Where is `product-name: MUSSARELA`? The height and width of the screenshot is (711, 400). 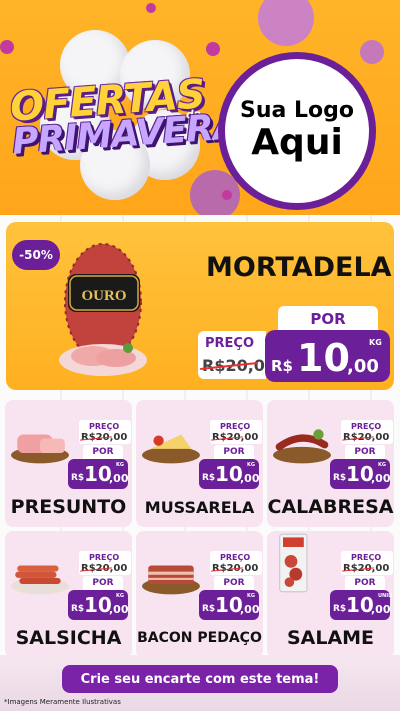 product-name: MUSSARELA is located at coordinates (199, 507).